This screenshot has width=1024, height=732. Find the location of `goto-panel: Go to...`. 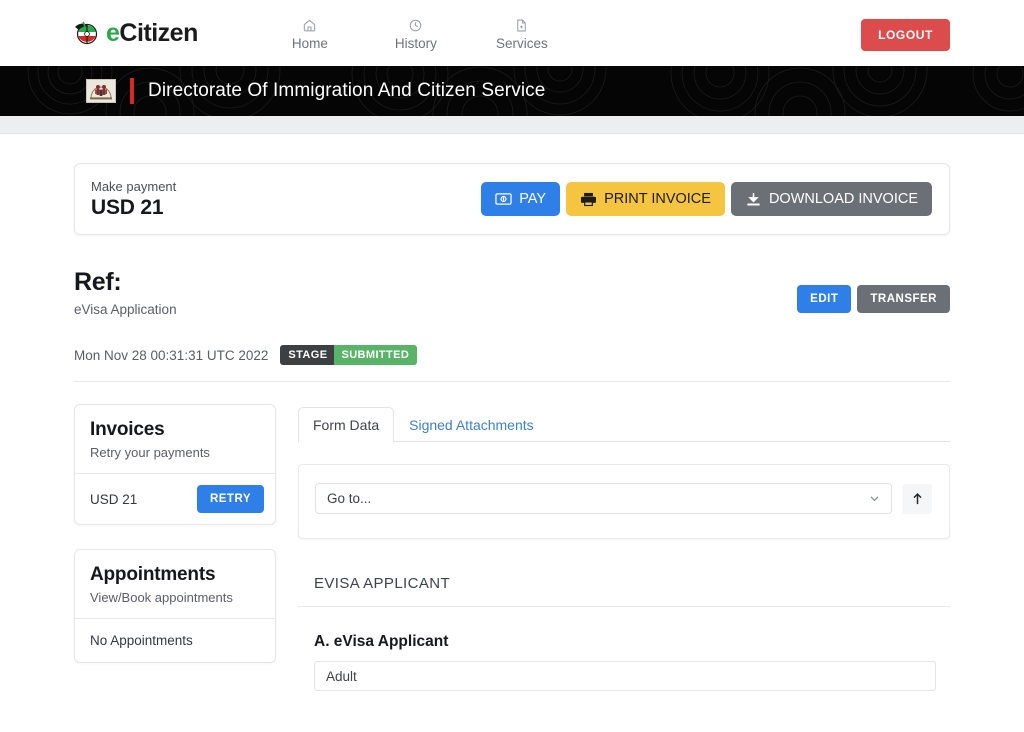

goto-panel: Go to... is located at coordinates (624, 501).